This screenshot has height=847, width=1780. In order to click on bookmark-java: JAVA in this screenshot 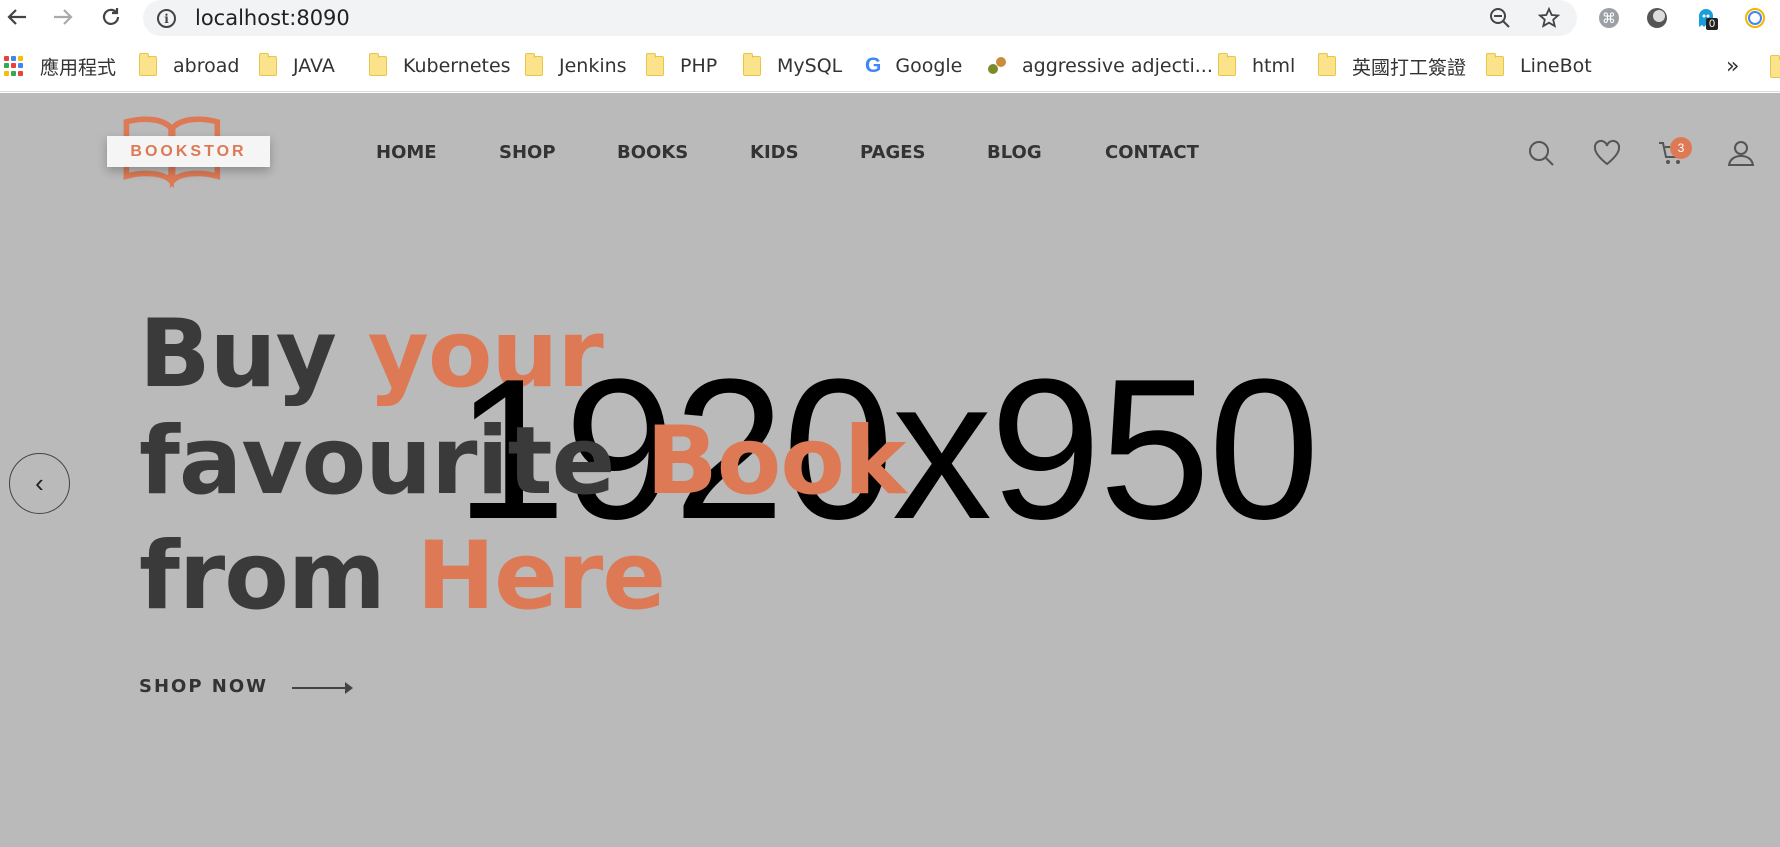, I will do `click(297, 66)`.